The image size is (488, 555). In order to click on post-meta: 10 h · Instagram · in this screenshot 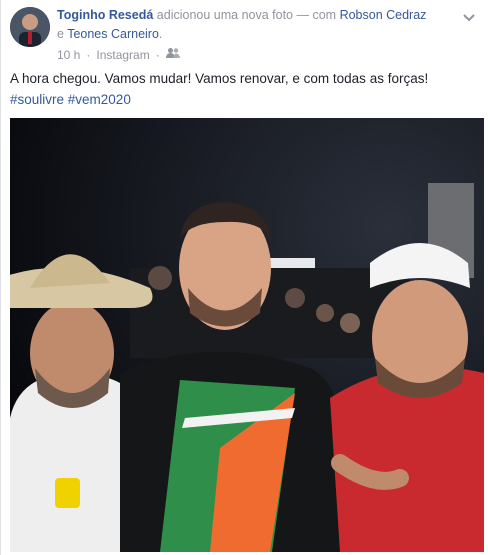, I will do `click(118, 54)`.